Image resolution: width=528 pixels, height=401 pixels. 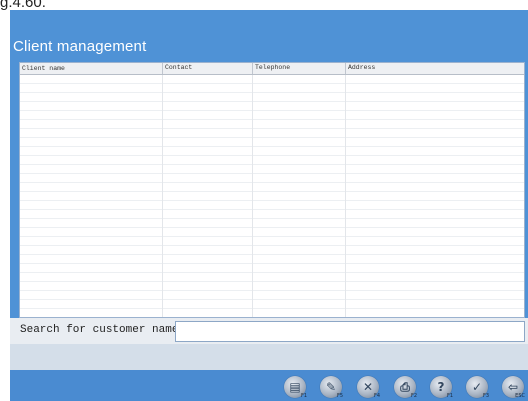 I want to click on help-button: ? F1, so click(x=441, y=387).